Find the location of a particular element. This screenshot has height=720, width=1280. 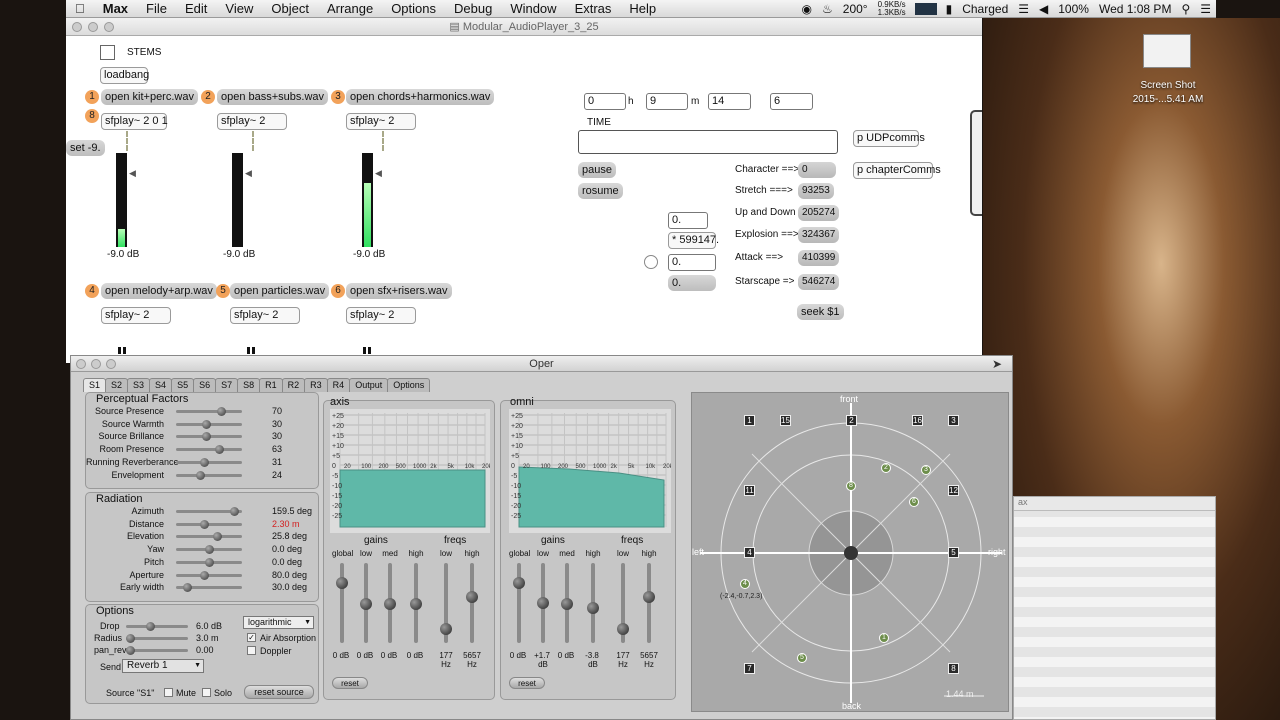

record-icon: ◉ is located at coordinates (807, 9).